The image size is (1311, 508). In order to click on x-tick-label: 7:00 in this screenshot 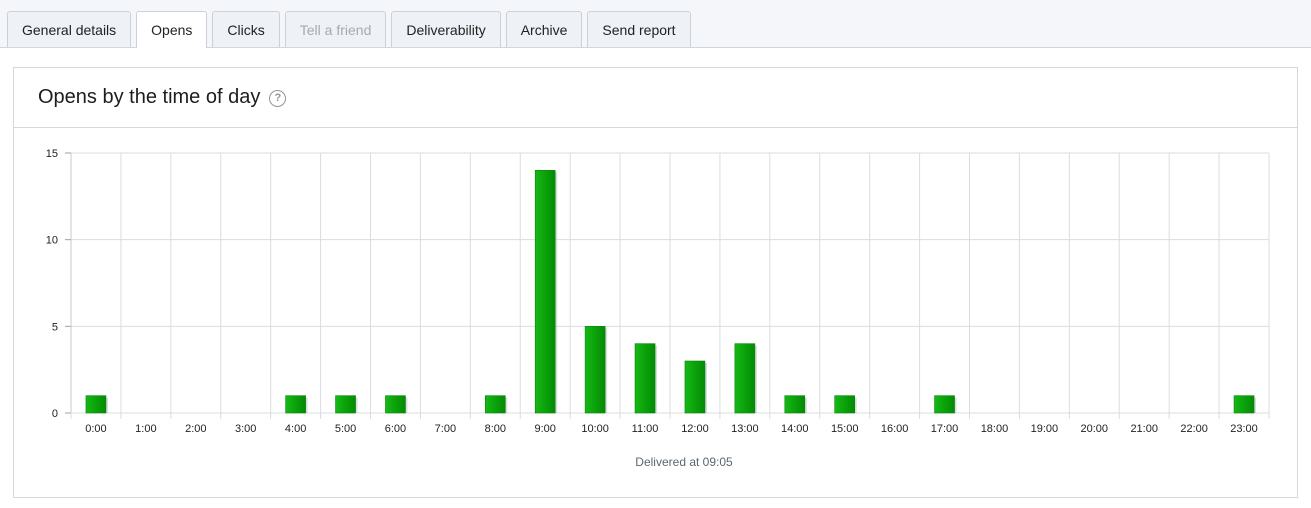, I will do `click(445, 429)`.